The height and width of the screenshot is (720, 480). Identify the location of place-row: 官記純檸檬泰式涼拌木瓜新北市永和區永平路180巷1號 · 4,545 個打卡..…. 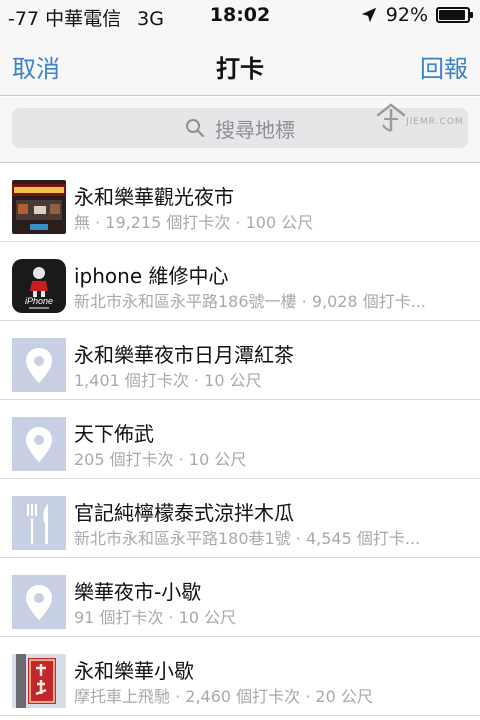
(240, 518).